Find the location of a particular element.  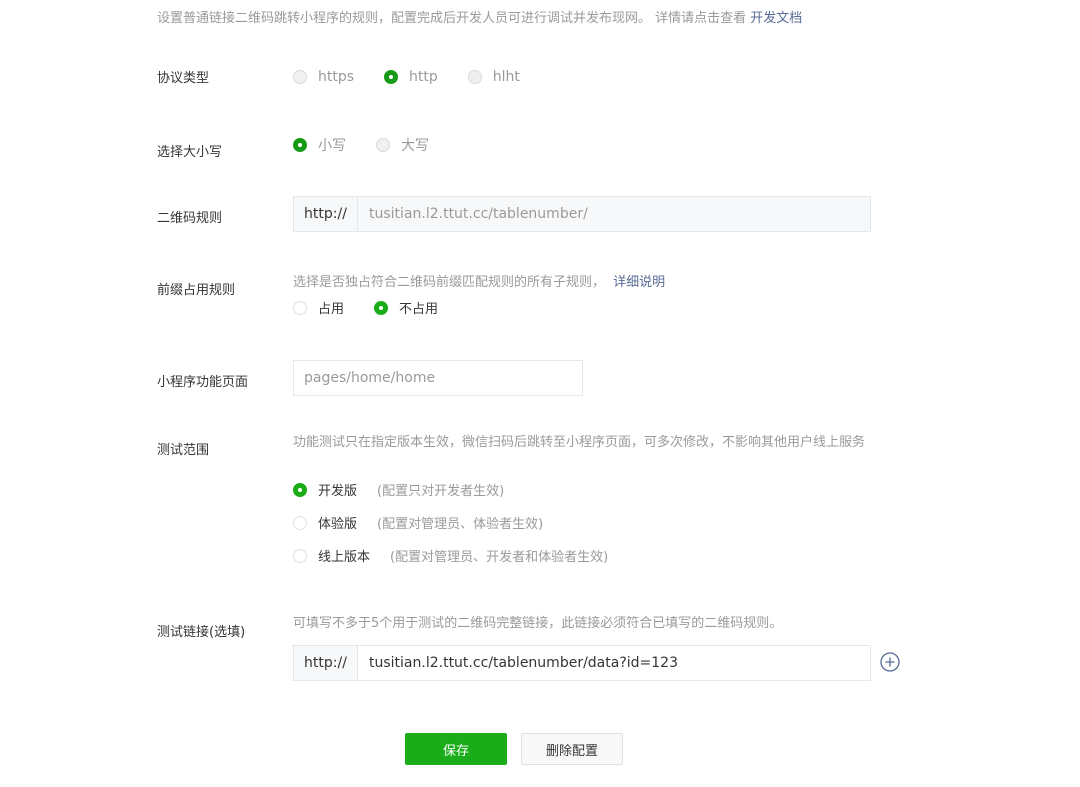

add-link-button is located at coordinates (890, 662).